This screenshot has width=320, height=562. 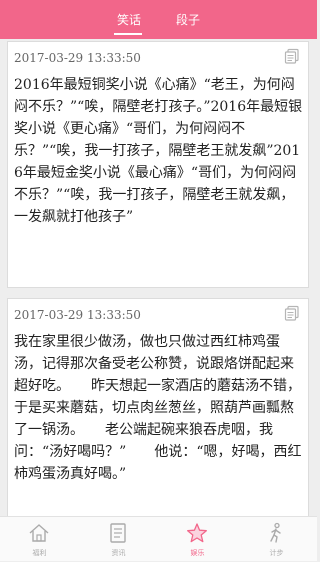 I want to click on nav-label: 福利, so click(x=39, y=553).